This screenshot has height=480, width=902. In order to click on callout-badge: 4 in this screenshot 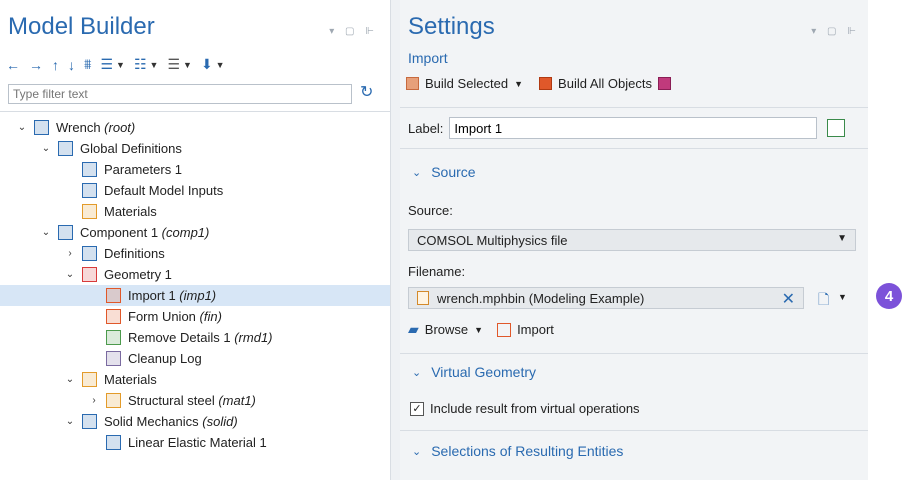, I will do `click(889, 296)`.